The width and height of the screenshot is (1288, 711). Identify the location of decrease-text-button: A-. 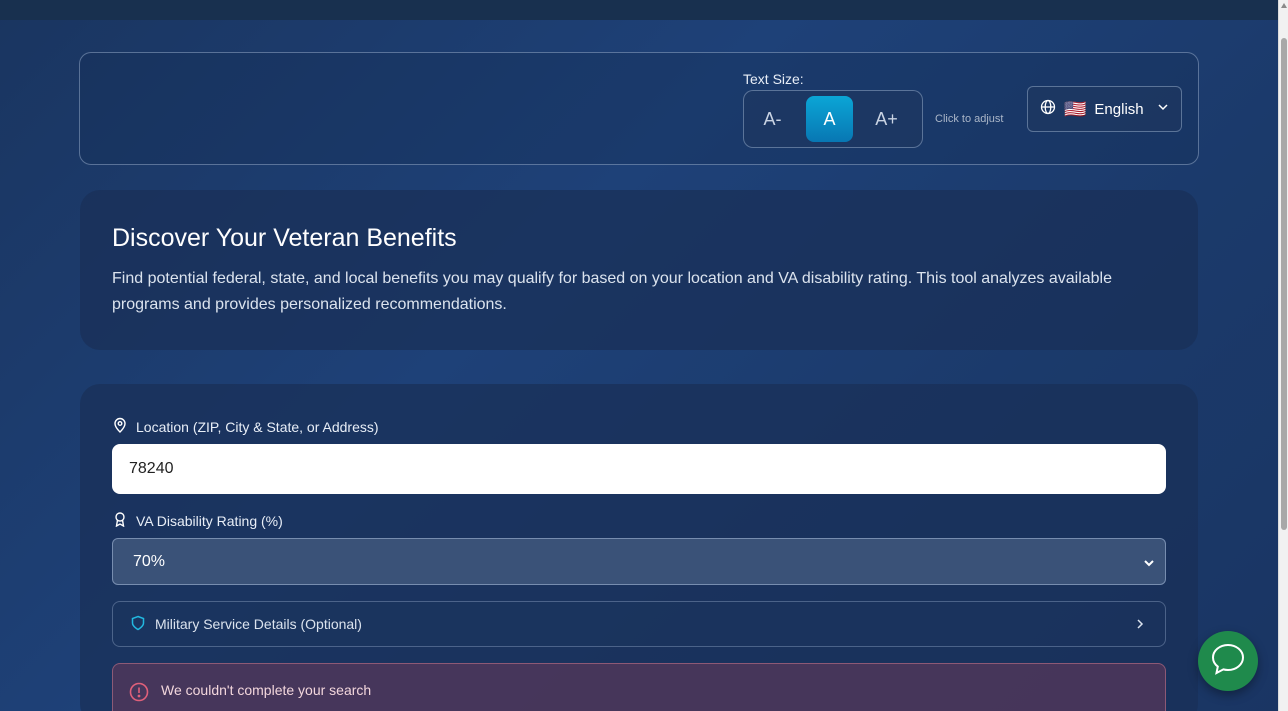
(772, 119).